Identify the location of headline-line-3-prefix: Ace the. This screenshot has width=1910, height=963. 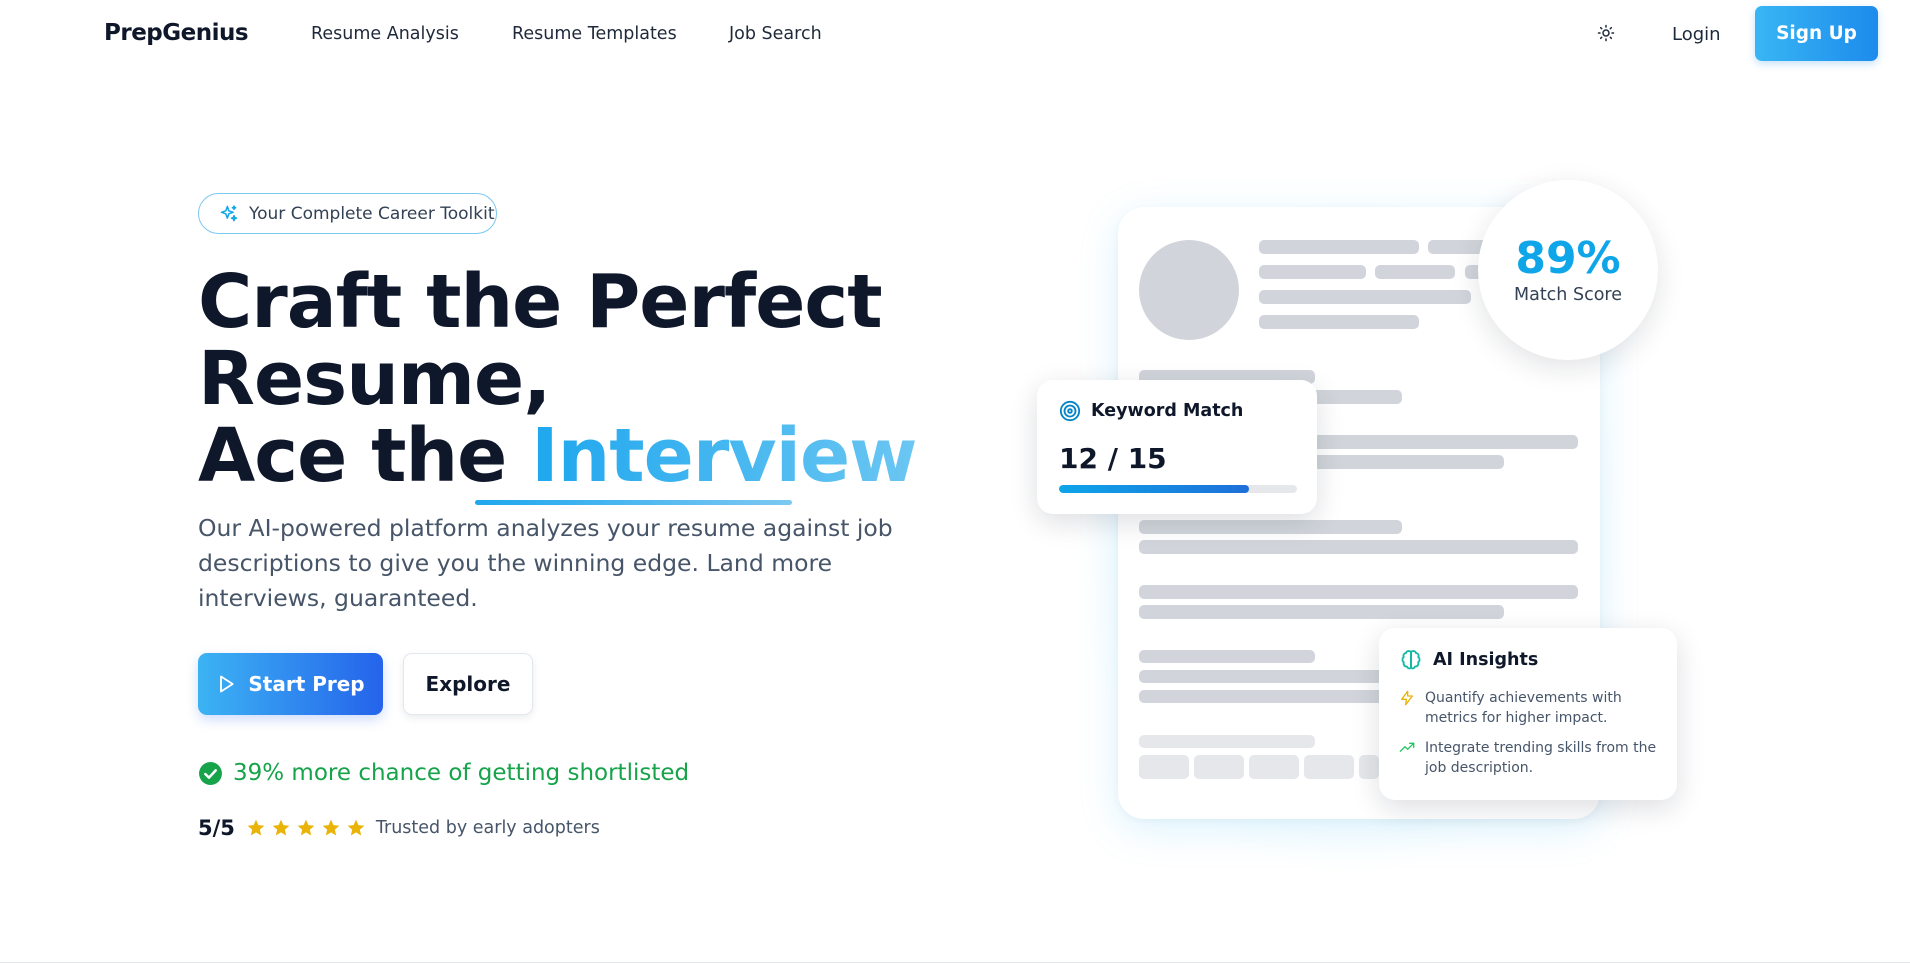
(365, 456).